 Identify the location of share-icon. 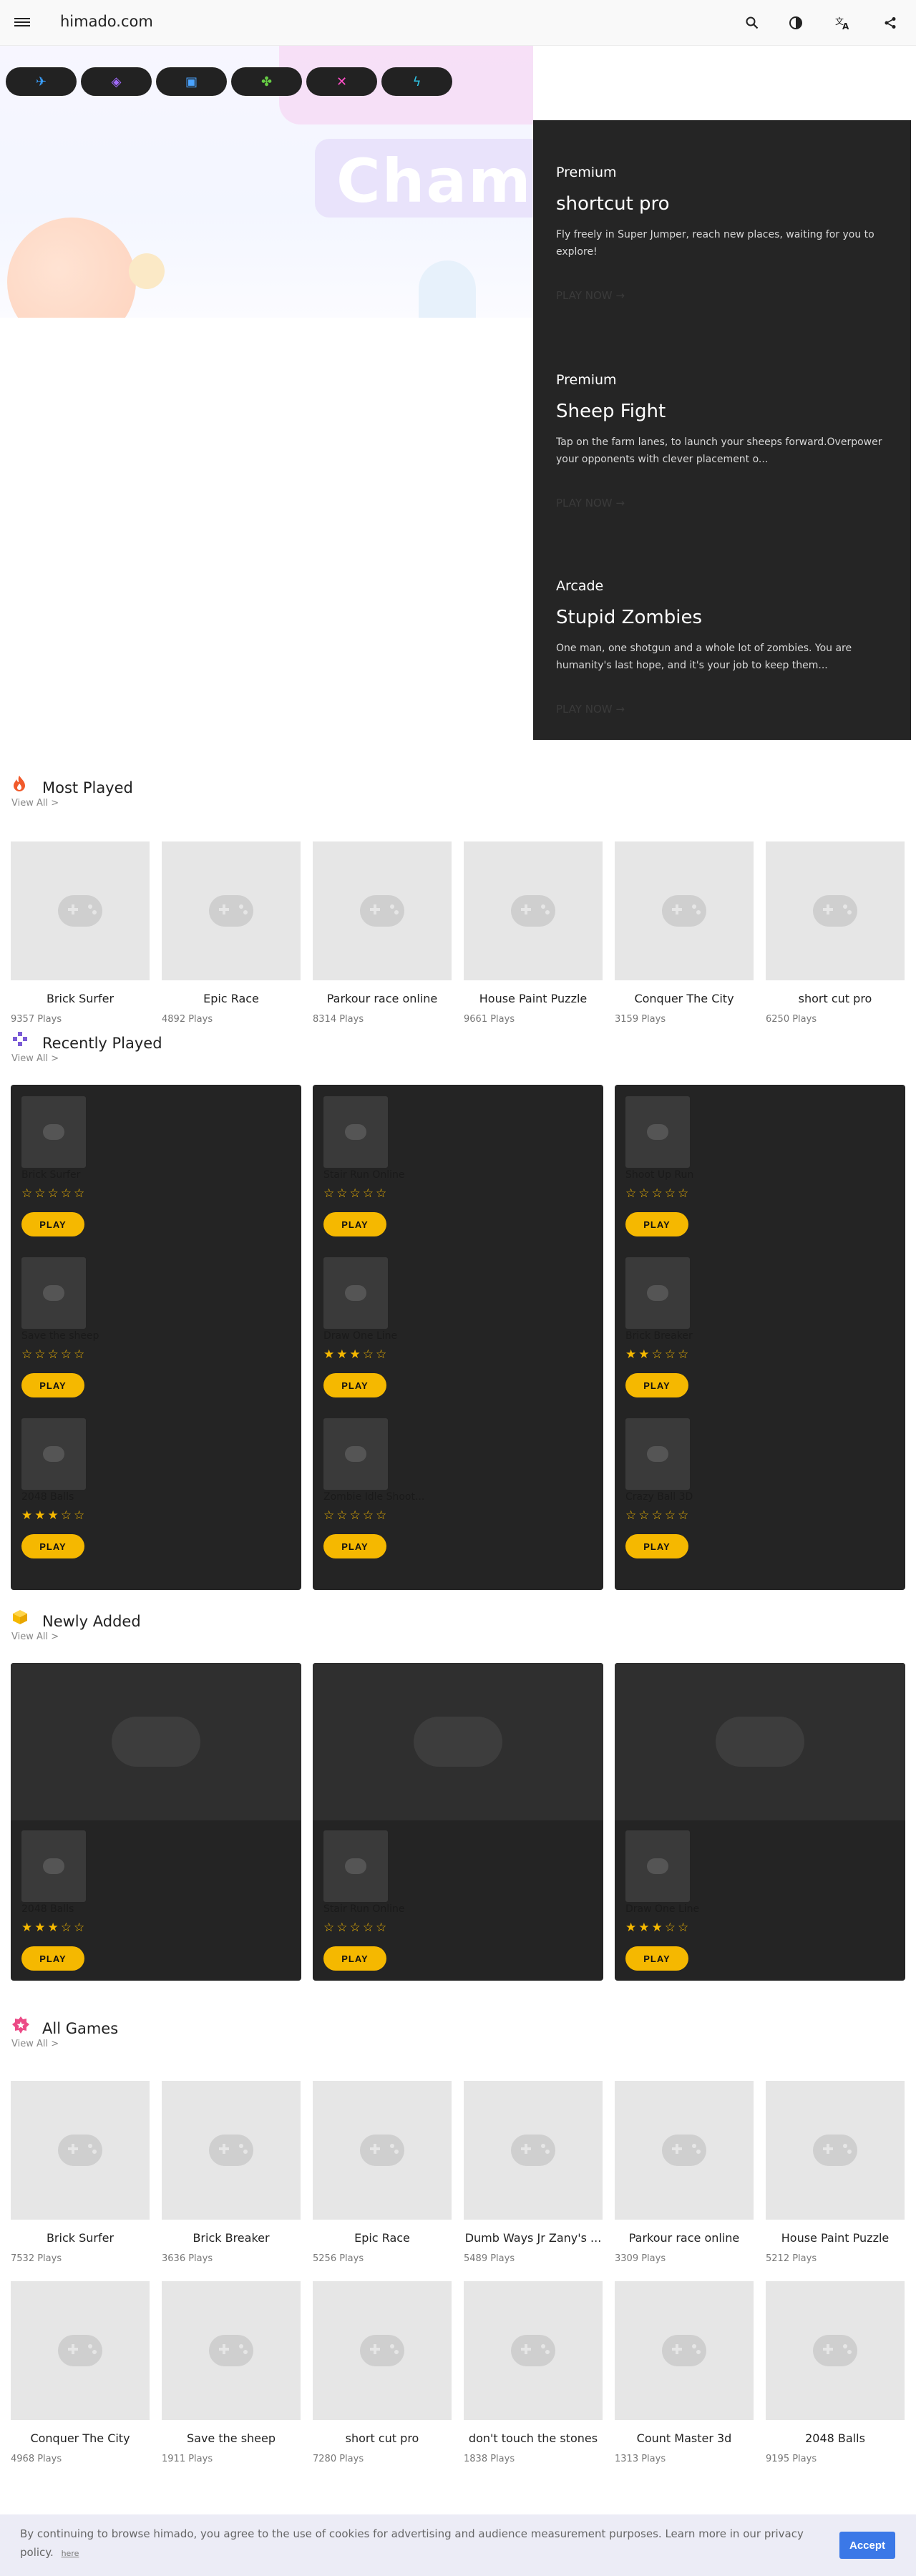
(890, 22).